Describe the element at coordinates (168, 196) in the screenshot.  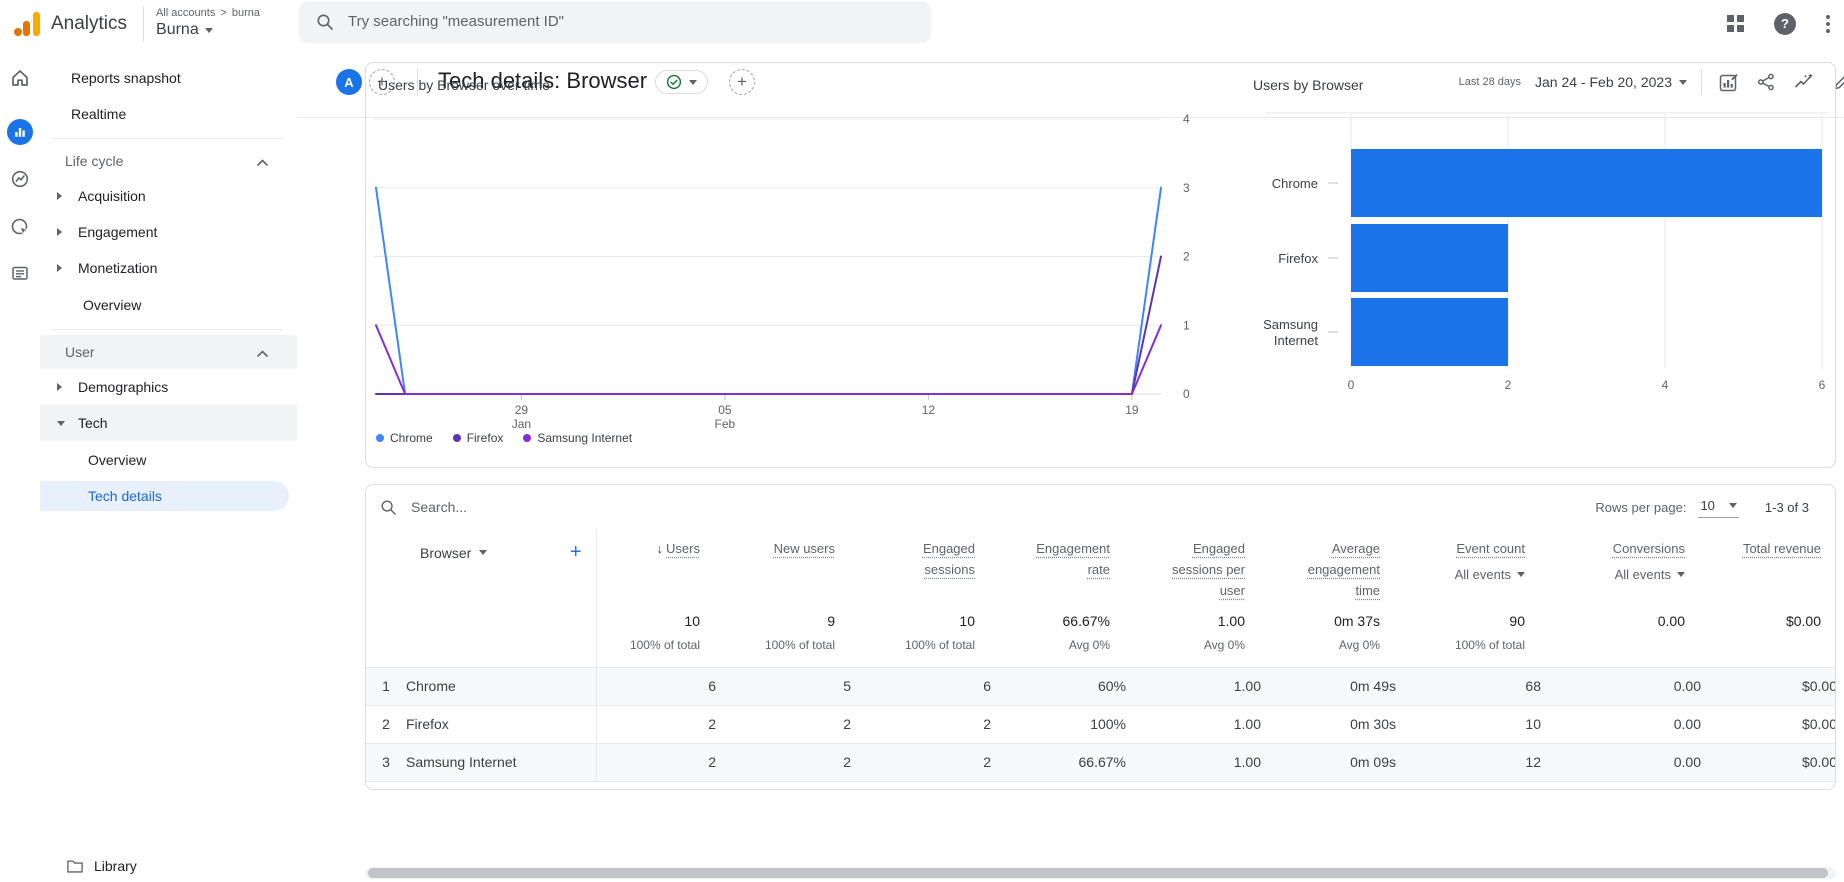
I see `sidebar-item-acquisition: Acquisition` at that location.